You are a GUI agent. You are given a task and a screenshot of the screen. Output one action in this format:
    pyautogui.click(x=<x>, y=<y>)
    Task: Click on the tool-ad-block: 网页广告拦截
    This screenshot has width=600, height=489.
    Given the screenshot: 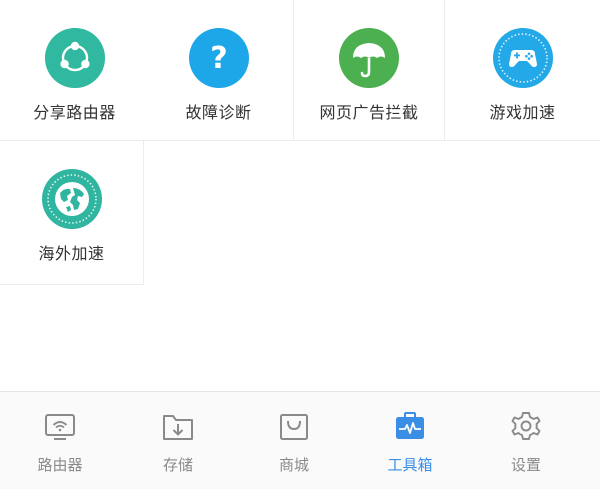 What is the action you would take?
    pyautogui.click(x=369, y=70)
    